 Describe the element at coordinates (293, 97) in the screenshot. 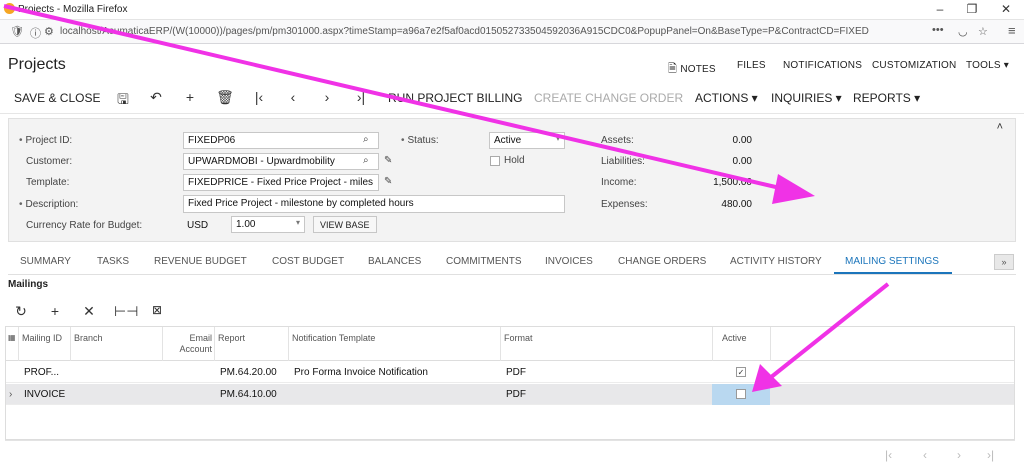

I see `previous-record-icon: ‹` at that location.